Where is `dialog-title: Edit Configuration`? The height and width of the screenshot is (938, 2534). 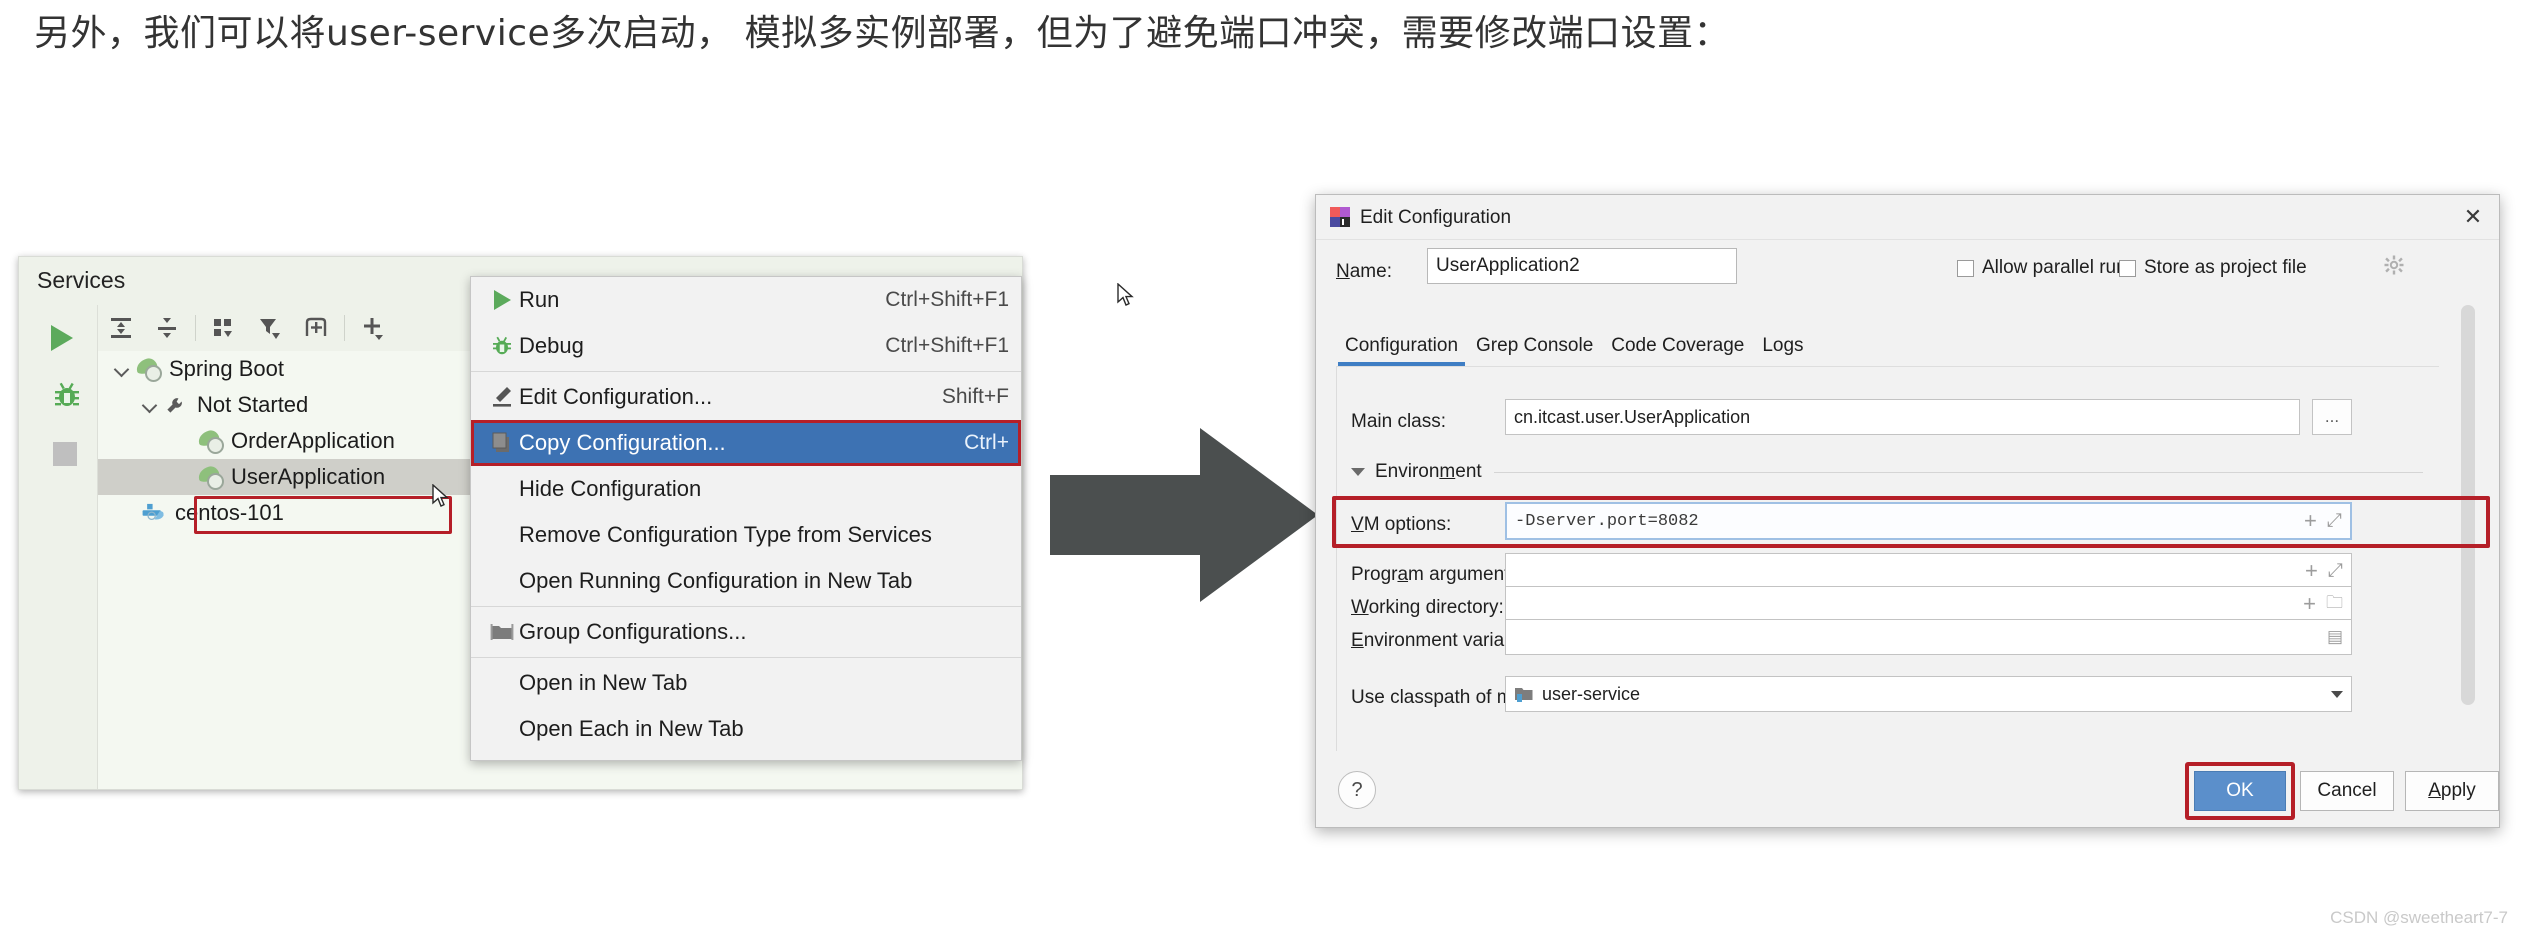
dialog-title: Edit Configuration is located at coordinates (1436, 217).